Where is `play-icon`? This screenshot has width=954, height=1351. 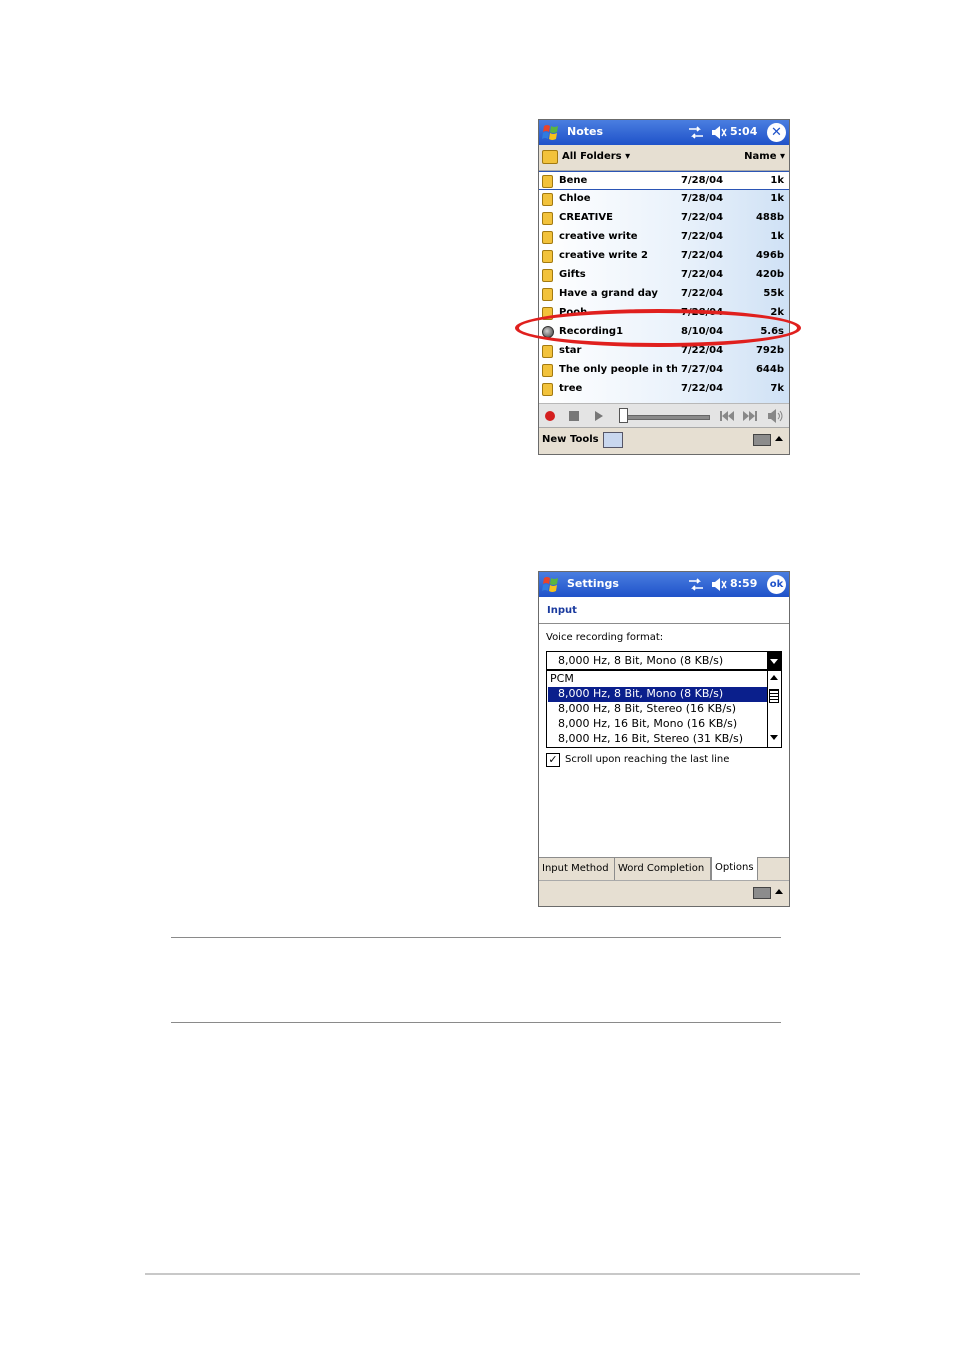 play-icon is located at coordinates (599, 416).